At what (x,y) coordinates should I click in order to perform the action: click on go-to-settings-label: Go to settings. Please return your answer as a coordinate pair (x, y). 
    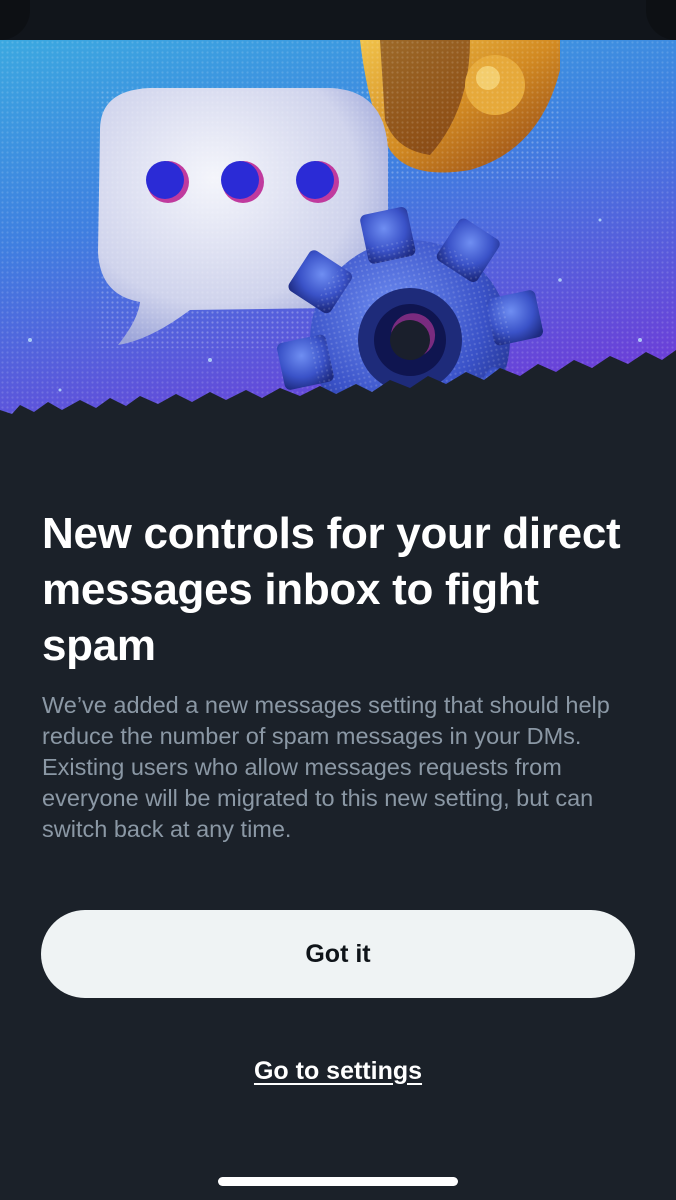
    Looking at the image, I should click on (338, 1070).